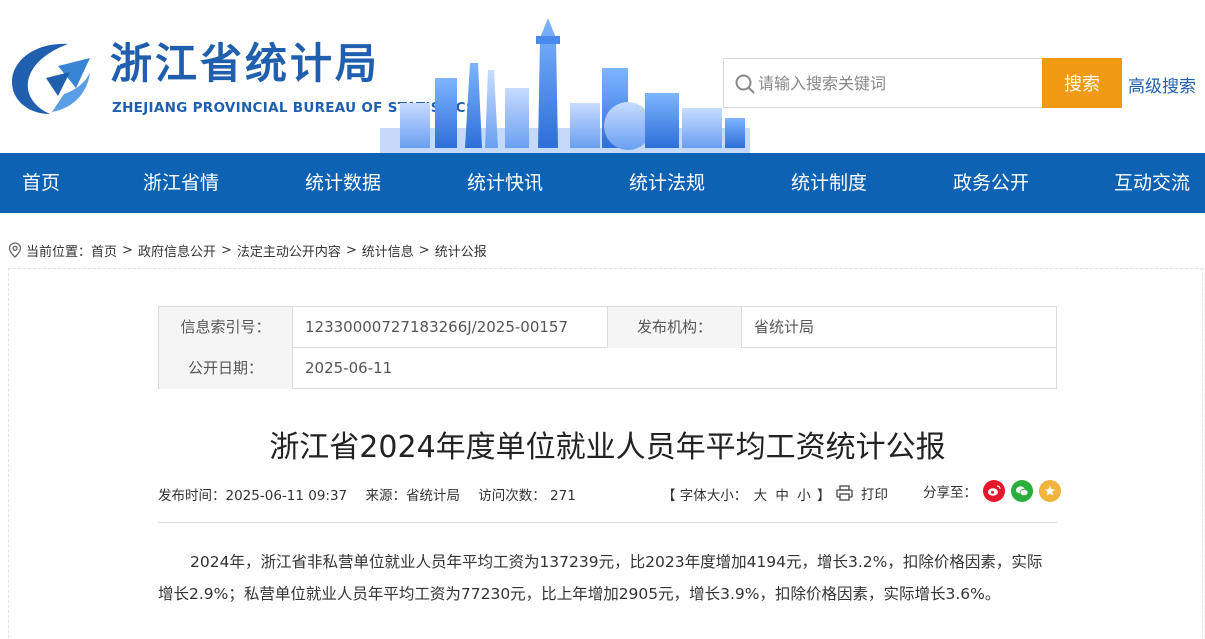 The image size is (1205, 639). I want to click on breadcrumb-item-home: 首页, so click(104, 250).